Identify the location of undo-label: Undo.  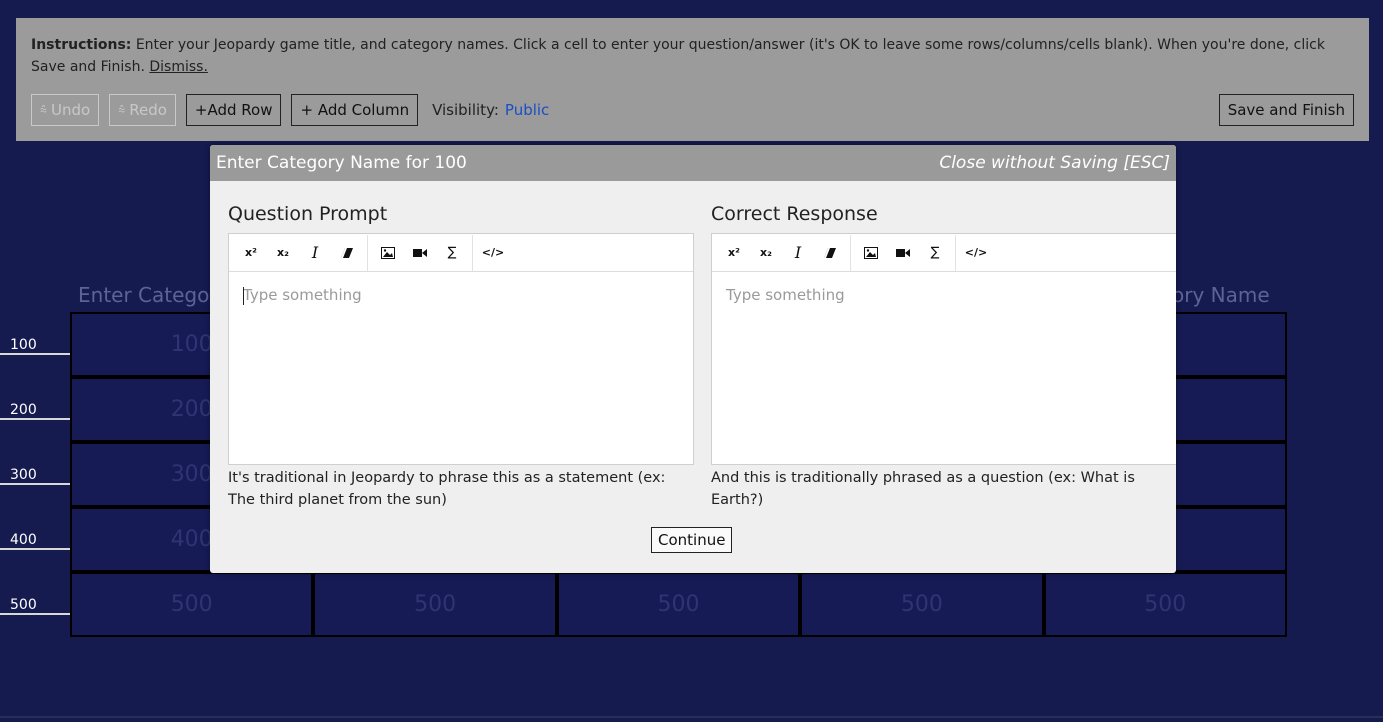
(71, 110).